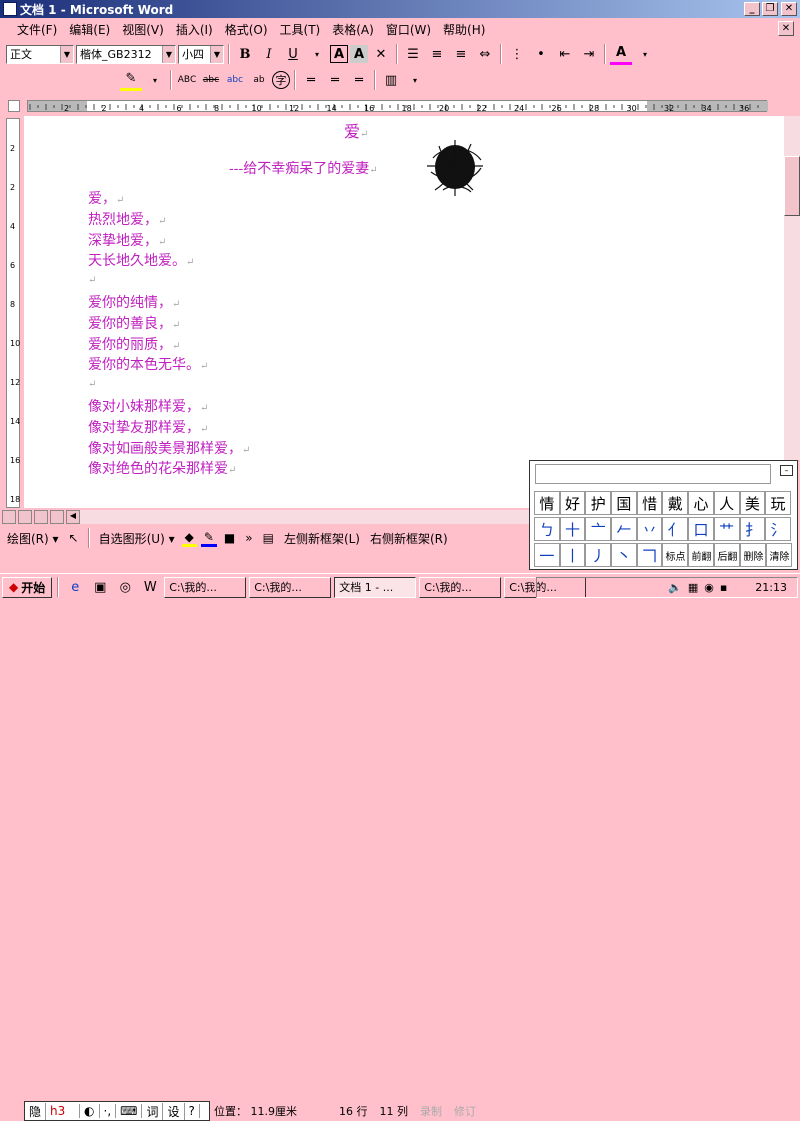 This screenshot has height=1121, width=800. Describe the element at coordinates (14, 106) in the screenshot. I see `tab-selector-icon` at that location.